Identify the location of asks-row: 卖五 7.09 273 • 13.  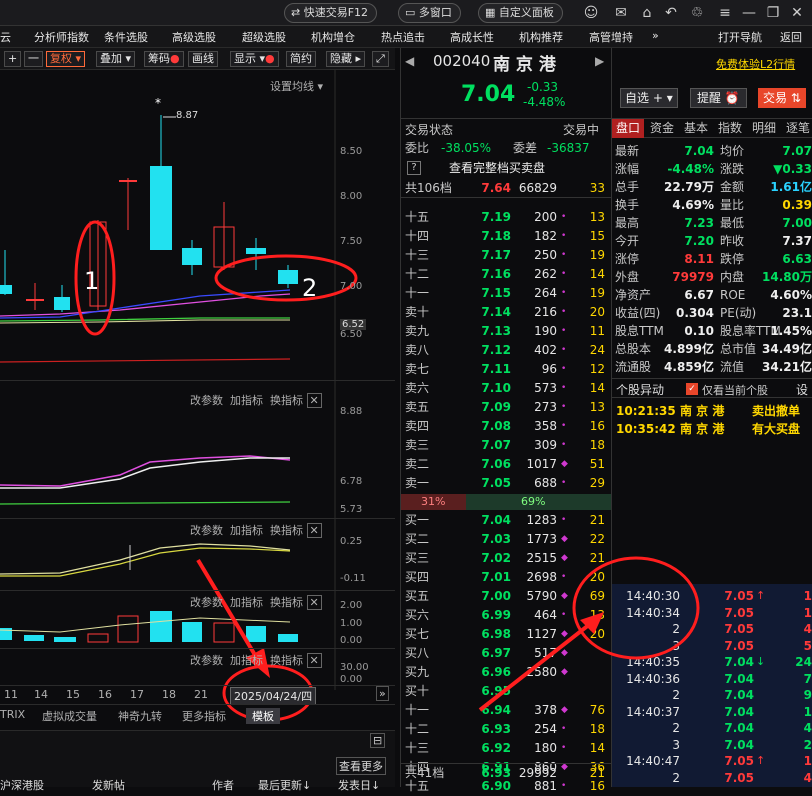
(506, 407).